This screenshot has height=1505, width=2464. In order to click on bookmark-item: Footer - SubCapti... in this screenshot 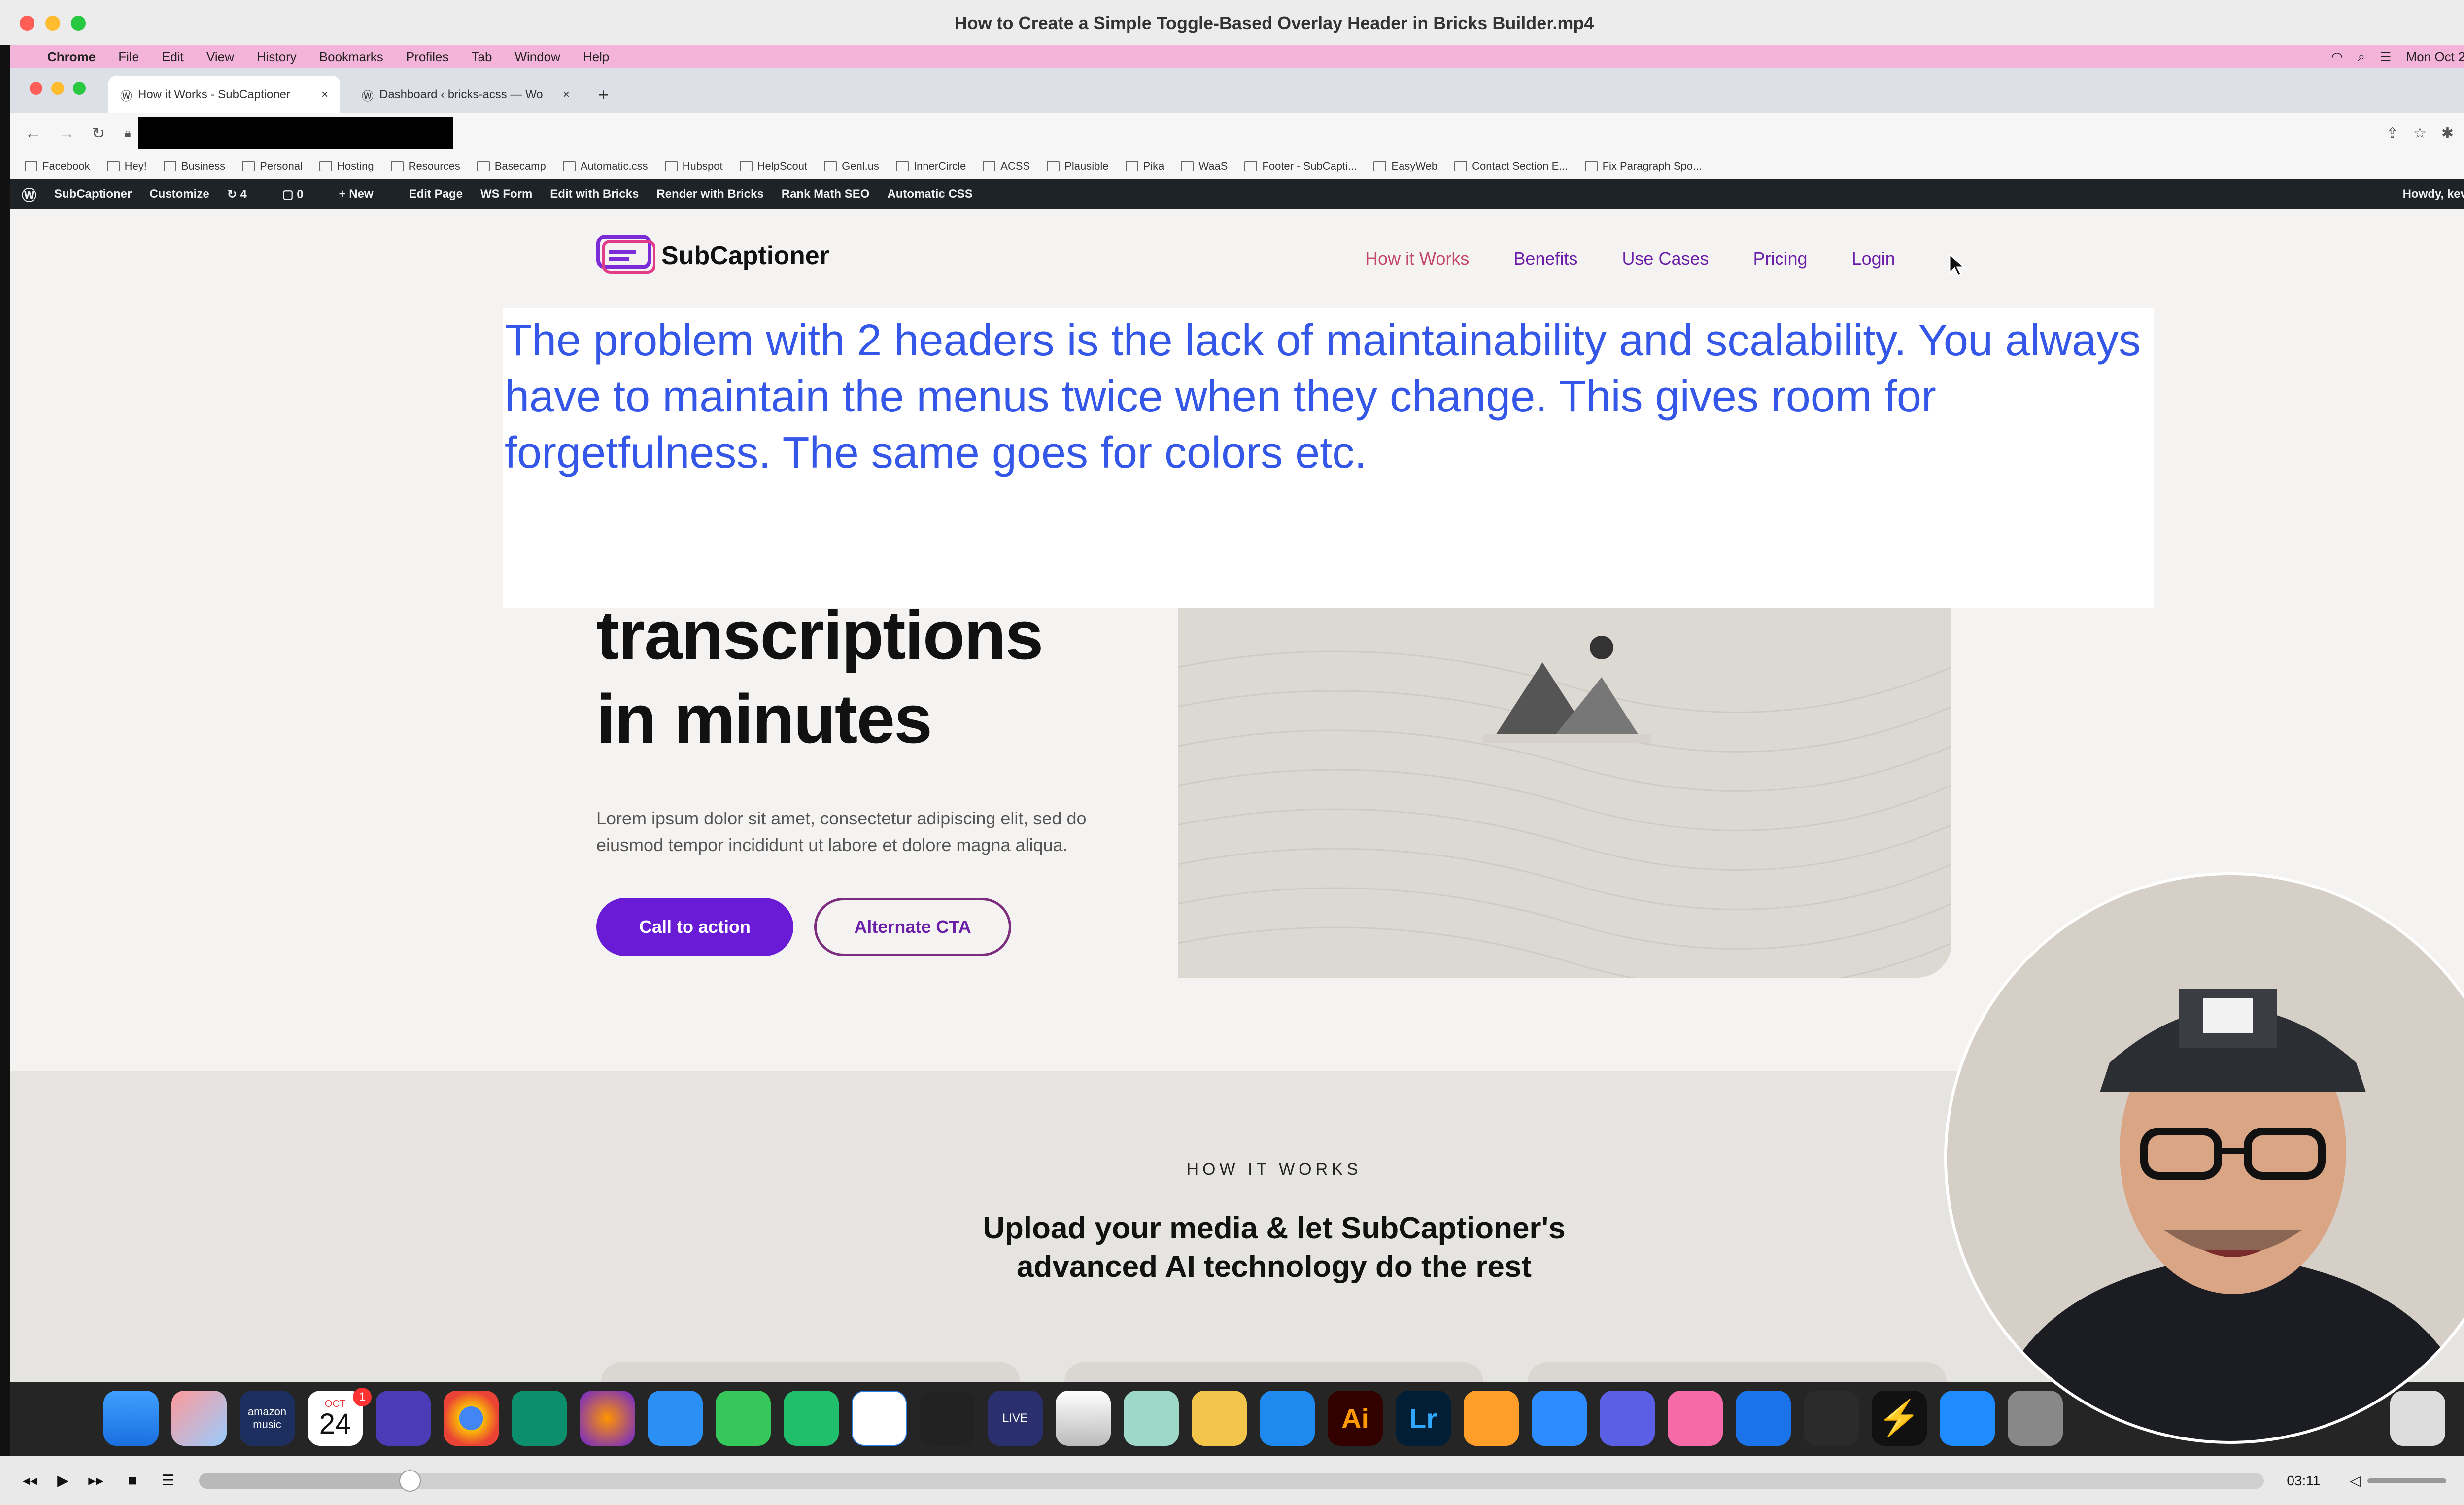, I will do `click(1300, 166)`.